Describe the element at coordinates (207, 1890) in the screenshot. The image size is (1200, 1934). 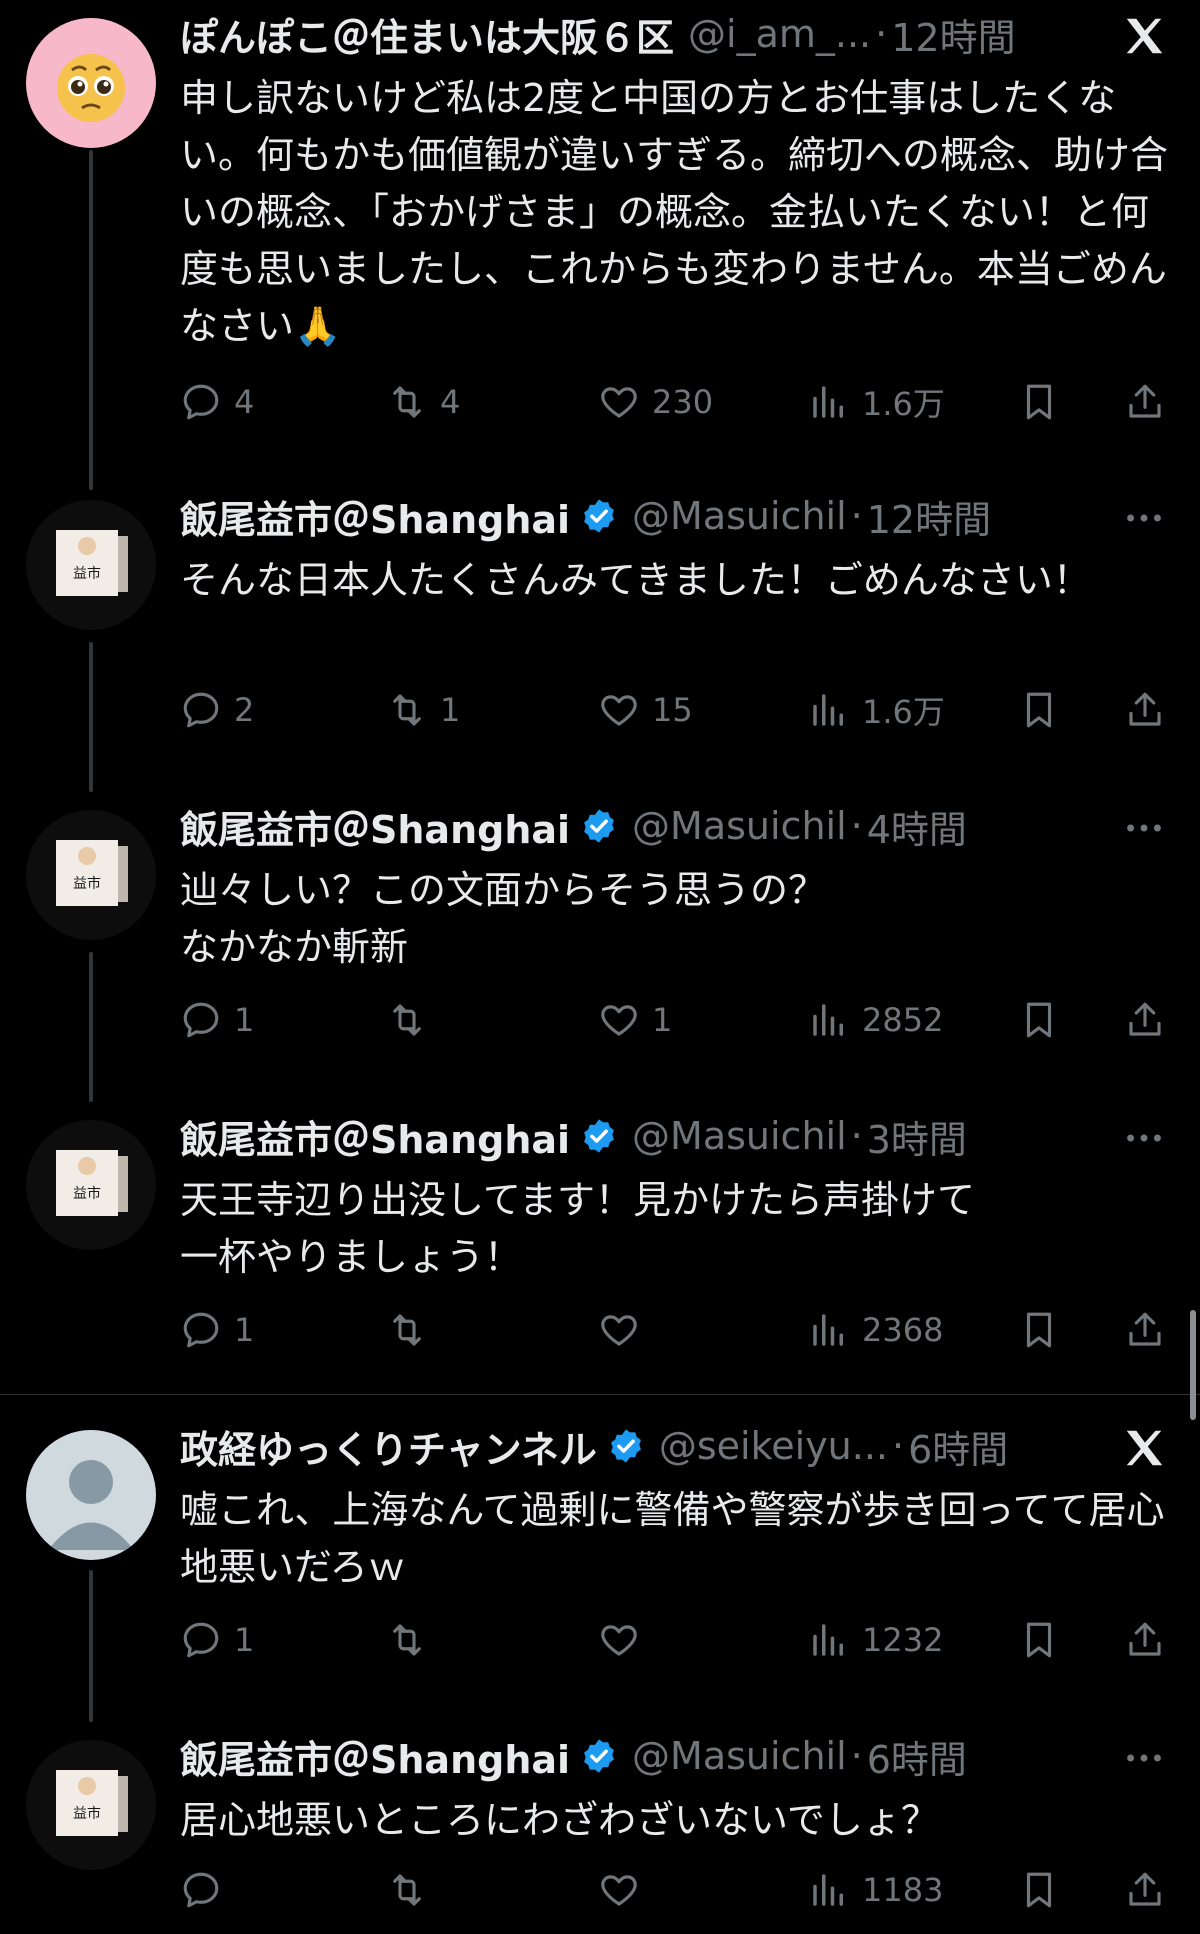
I see `reply-button` at that location.